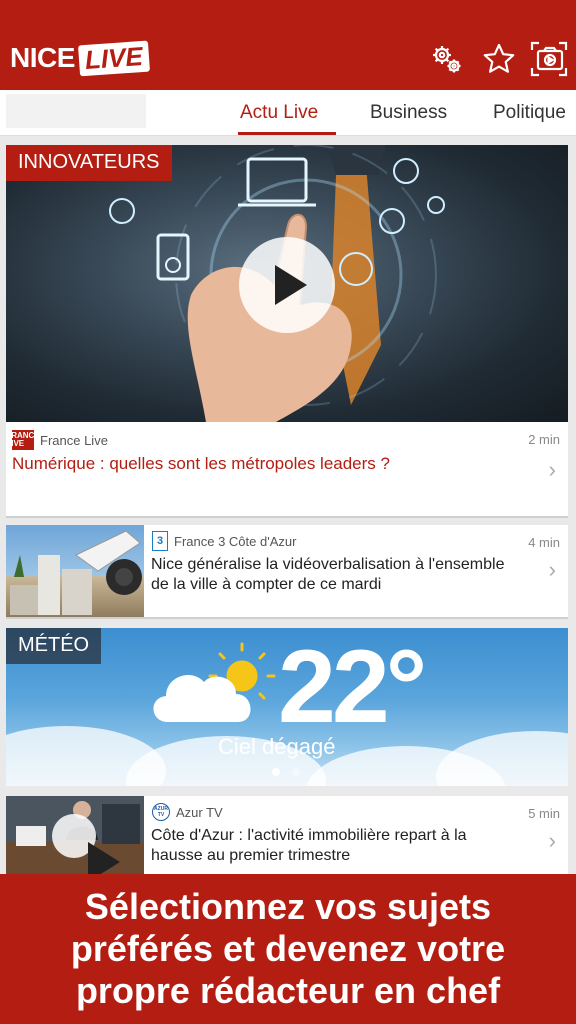 The image size is (576, 1024). Describe the element at coordinates (54, 646) in the screenshot. I see `category-badge: MÉTÉO` at that location.